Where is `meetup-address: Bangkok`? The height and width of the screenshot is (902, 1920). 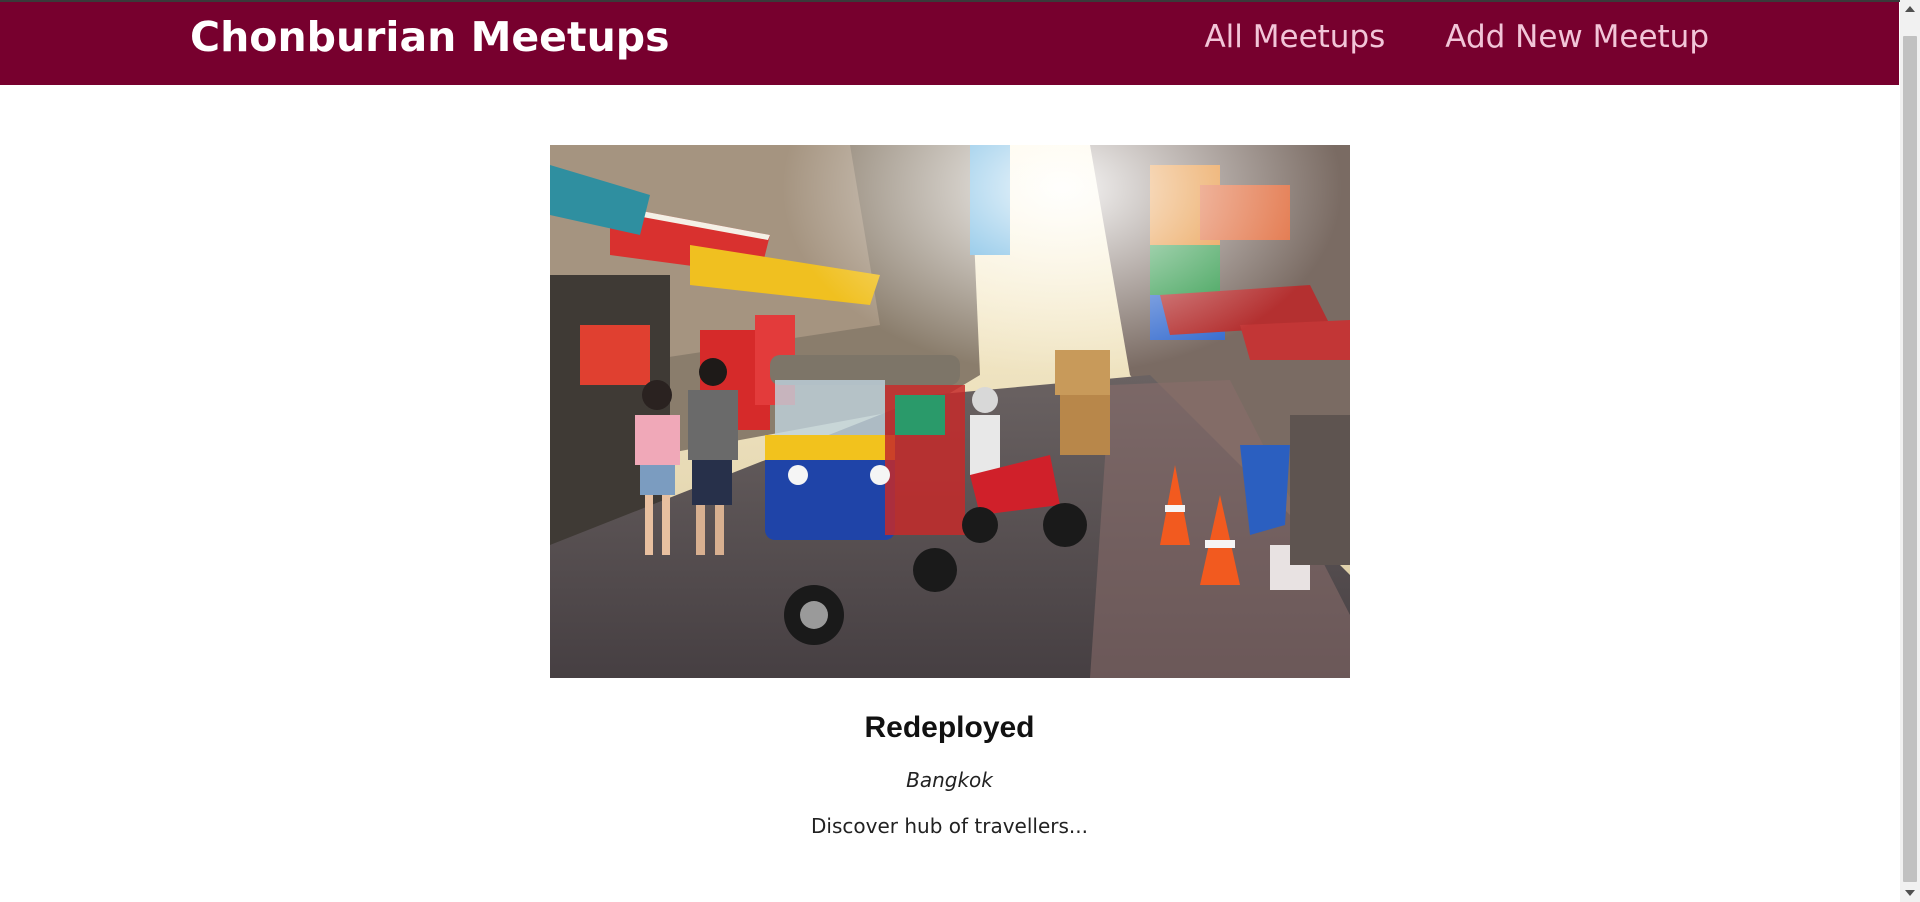
meetup-address: Bangkok is located at coordinates (949, 780).